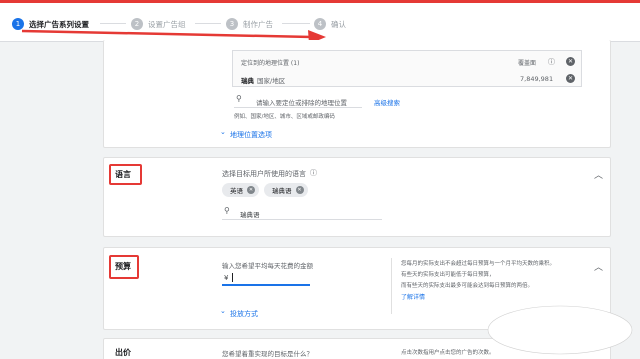 The image size is (640, 359). I want to click on language-chip-swedish: 瑞典语 ✕, so click(286, 190).